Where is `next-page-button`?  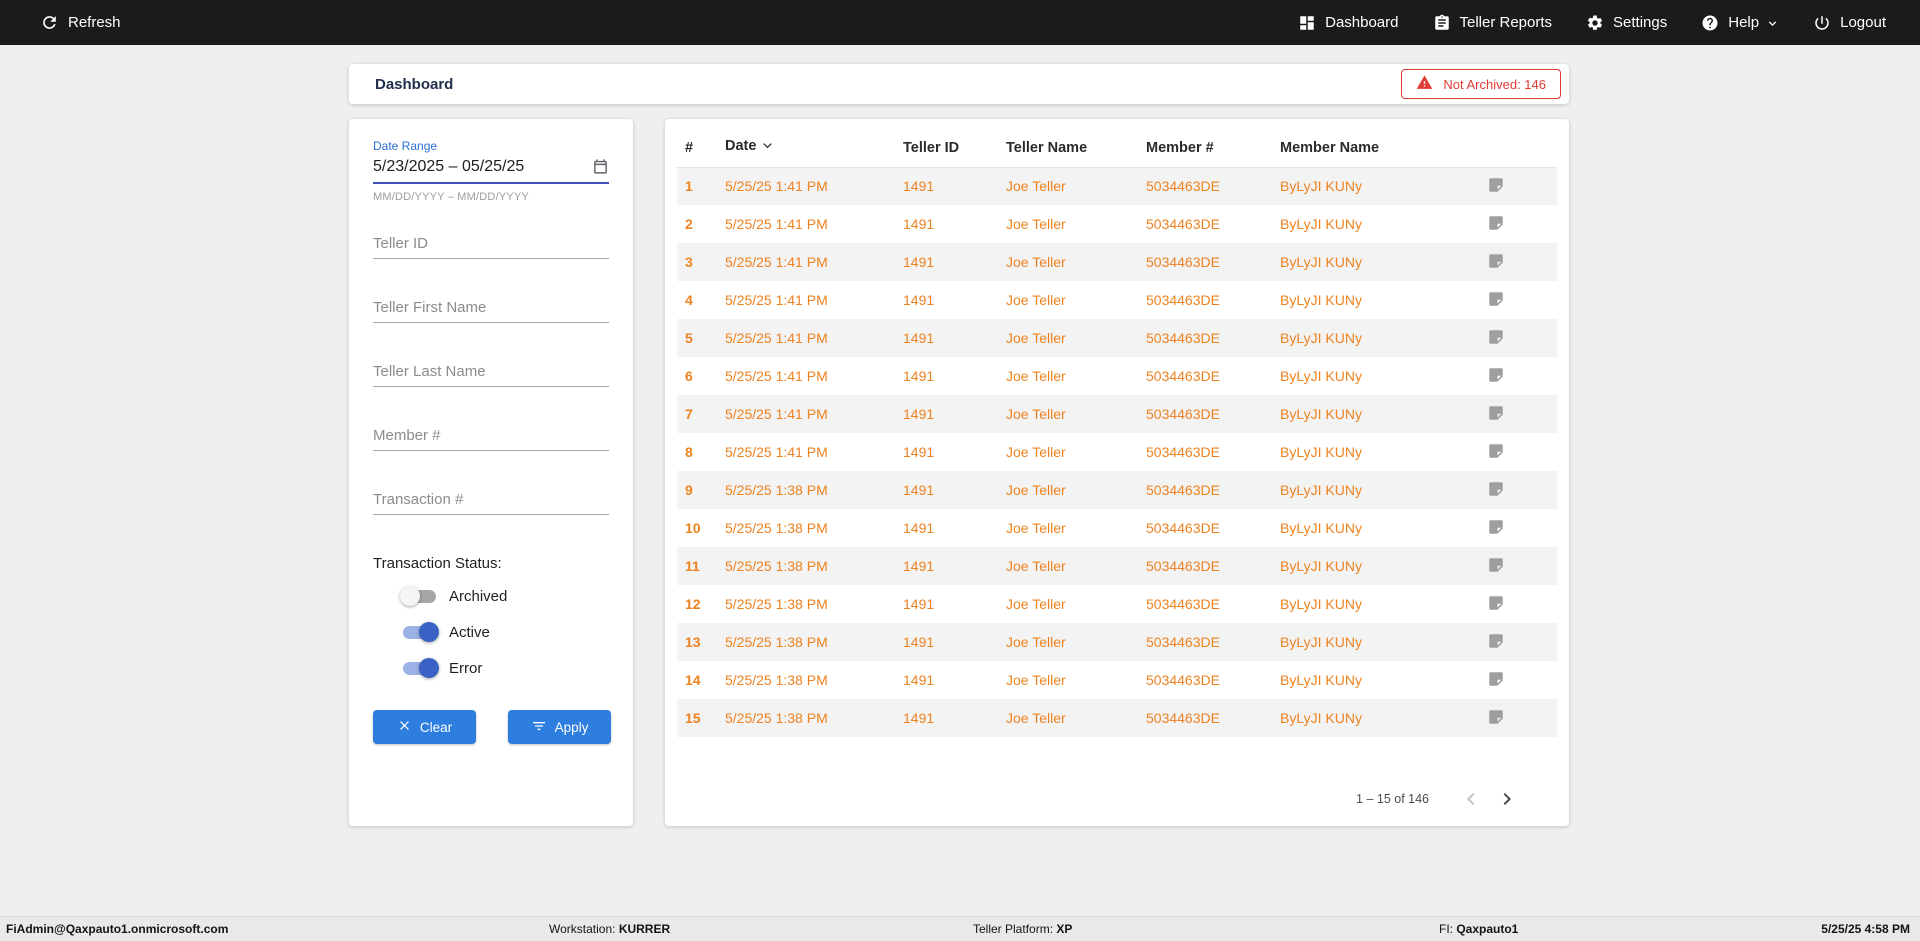 next-page-button is located at coordinates (1507, 799).